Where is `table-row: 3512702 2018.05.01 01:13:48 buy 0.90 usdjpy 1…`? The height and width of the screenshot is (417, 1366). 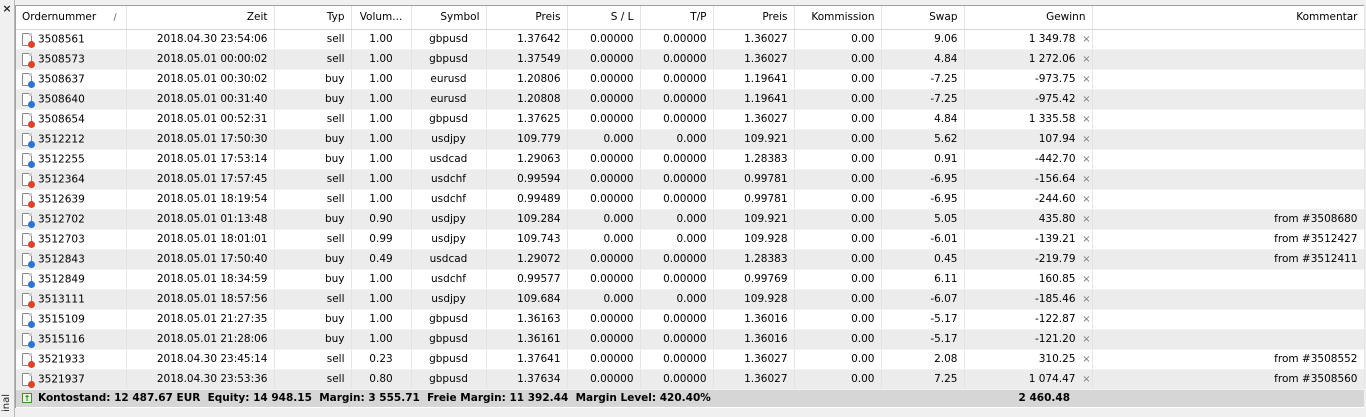
table-row: 3512702 2018.05.01 01:13:48 buy 0.90 usdjpy 1… is located at coordinates (690, 219).